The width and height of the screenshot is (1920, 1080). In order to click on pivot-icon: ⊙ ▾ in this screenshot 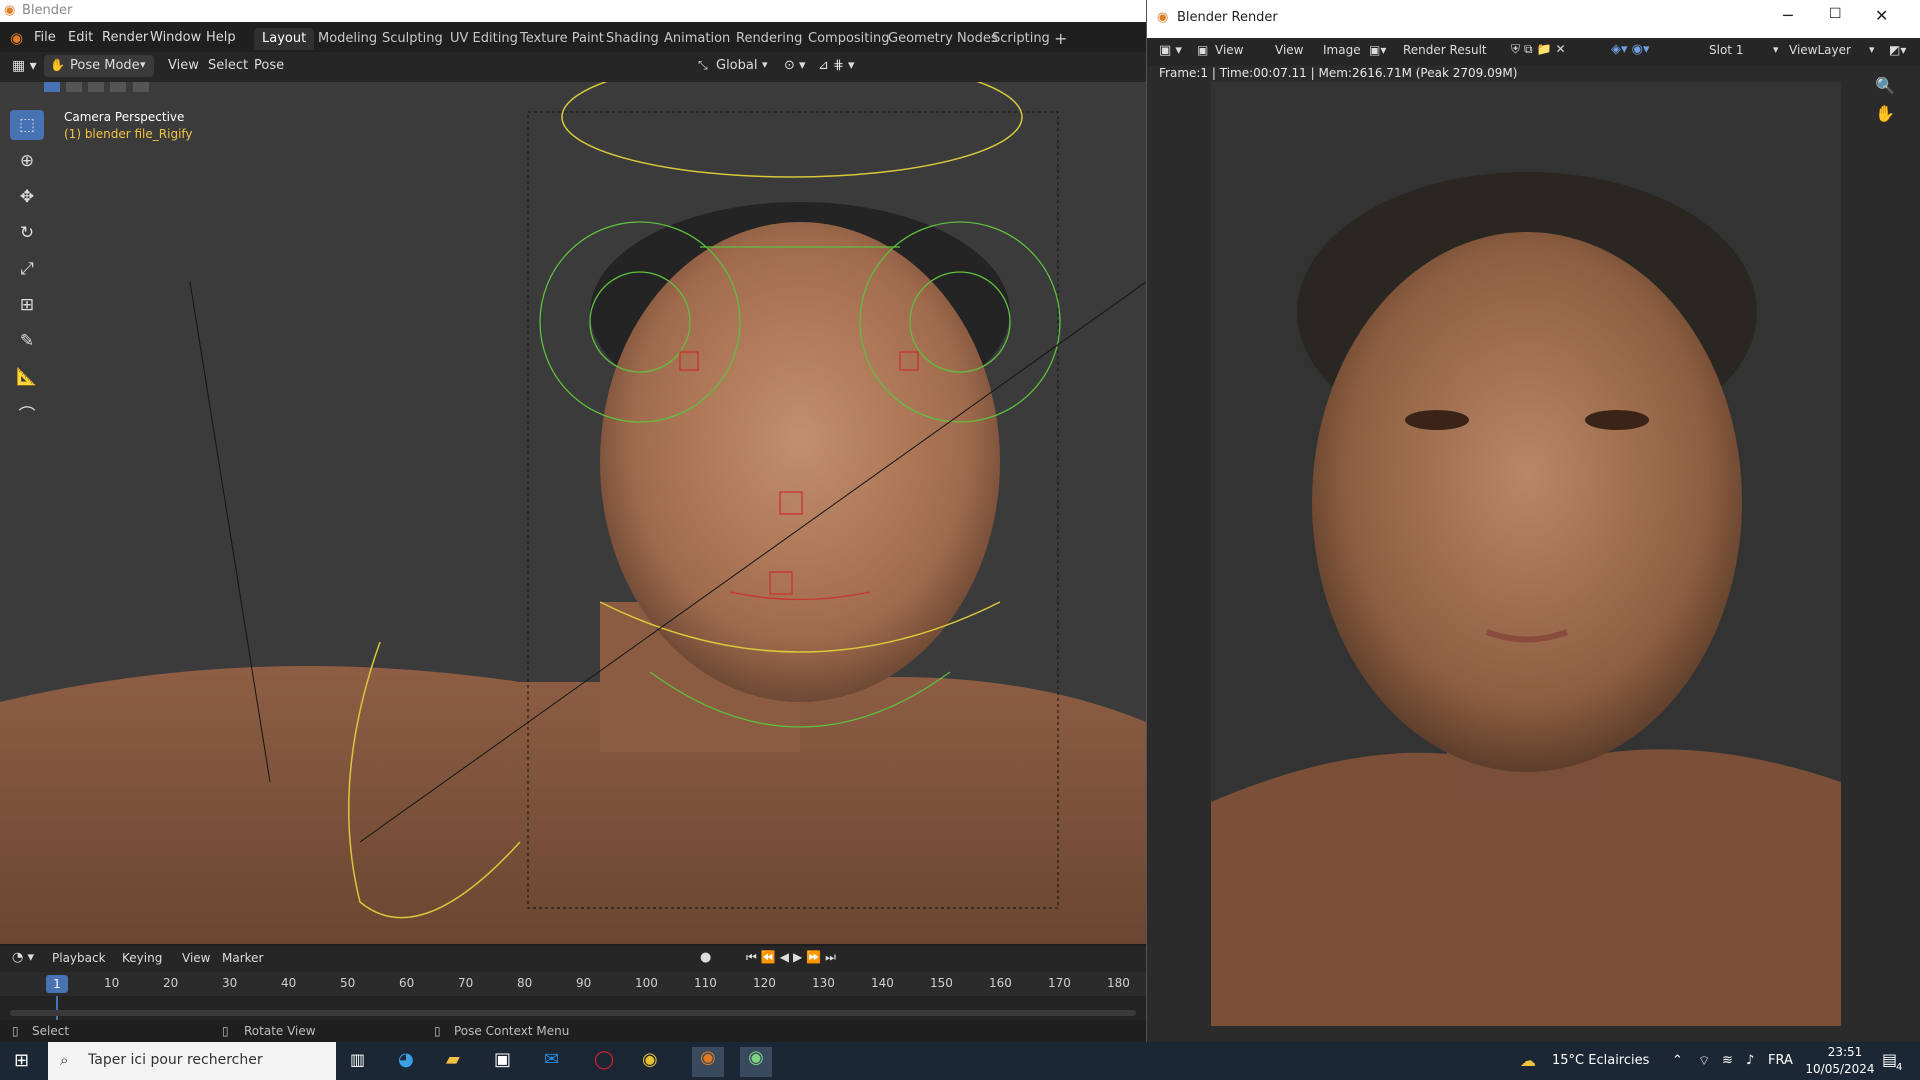, I will do `click(795, 65)`.